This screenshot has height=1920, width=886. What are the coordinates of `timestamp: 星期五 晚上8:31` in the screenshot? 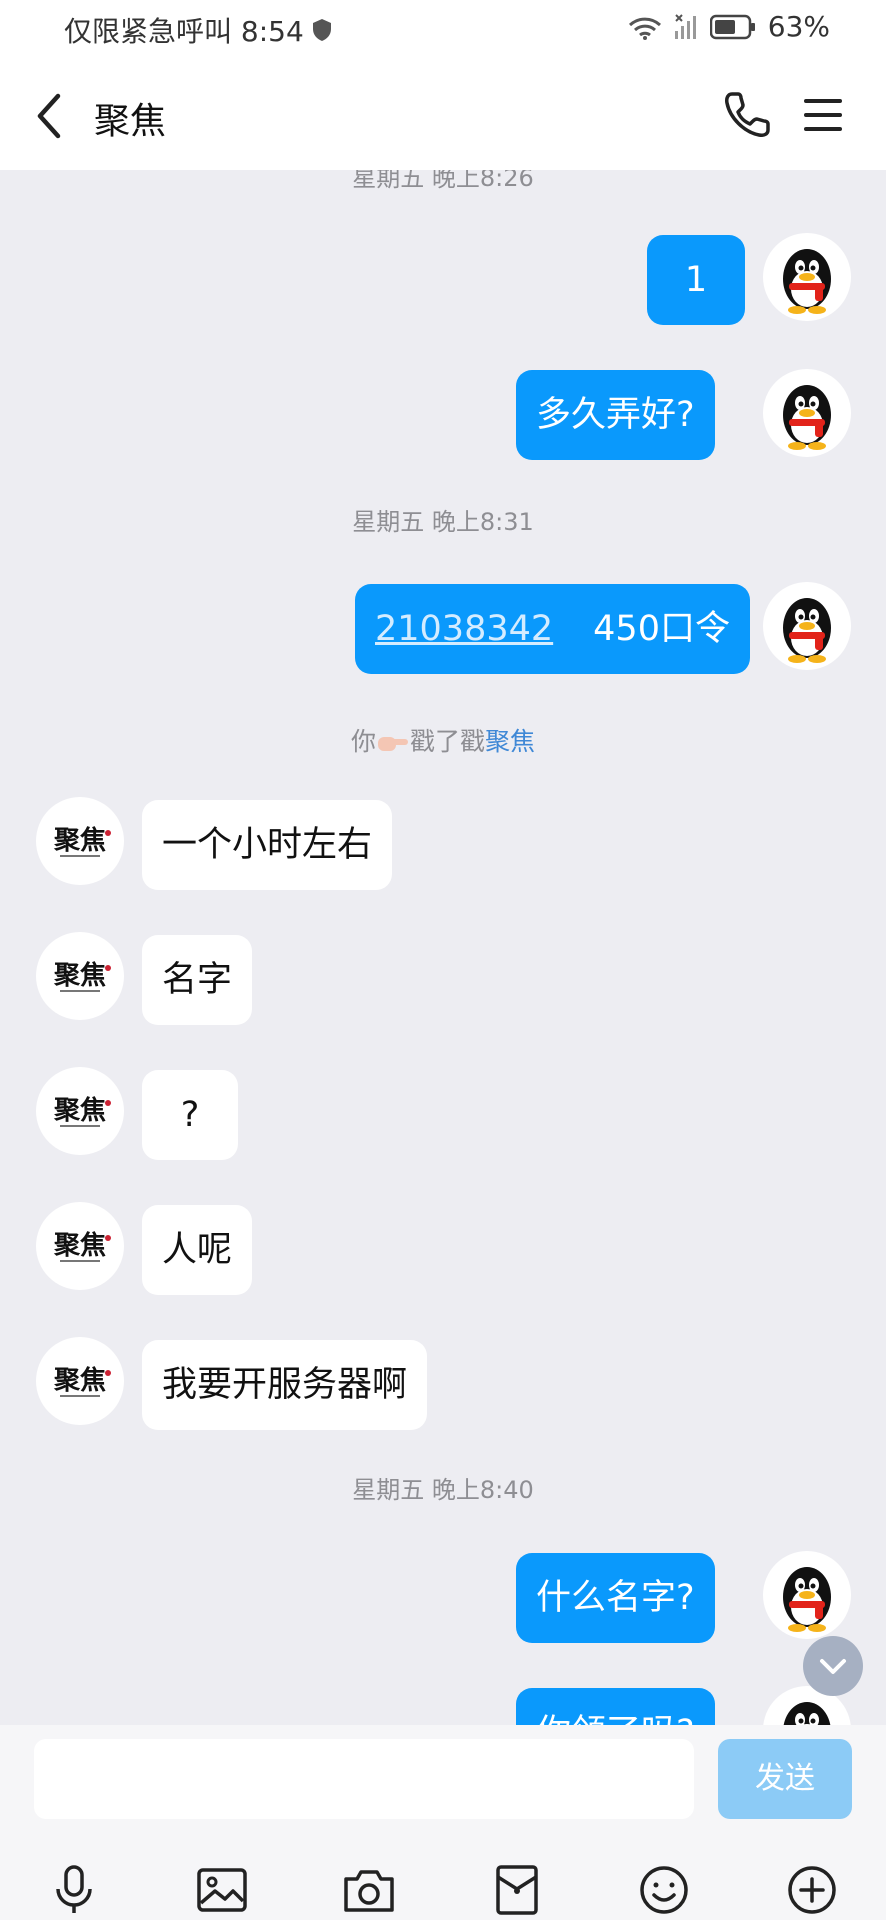 It's located at (443, 522).